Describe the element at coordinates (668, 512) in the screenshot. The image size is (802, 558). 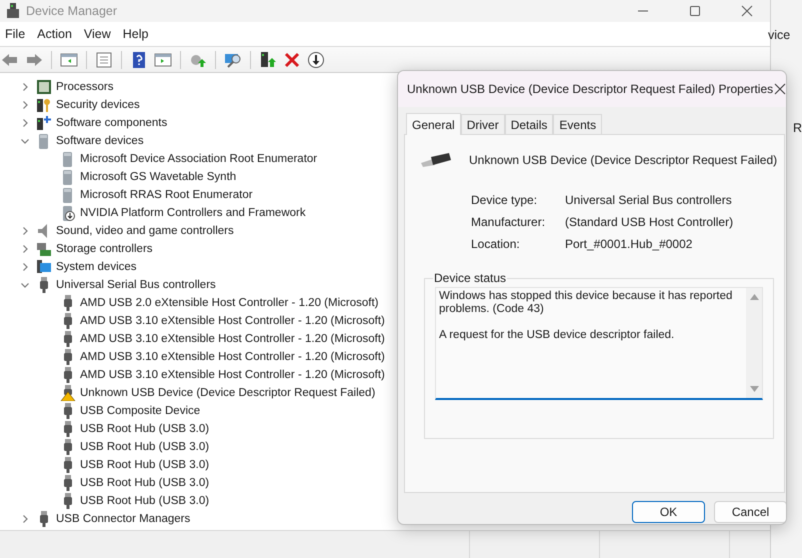
I see `dialog-button: OK` at that location.